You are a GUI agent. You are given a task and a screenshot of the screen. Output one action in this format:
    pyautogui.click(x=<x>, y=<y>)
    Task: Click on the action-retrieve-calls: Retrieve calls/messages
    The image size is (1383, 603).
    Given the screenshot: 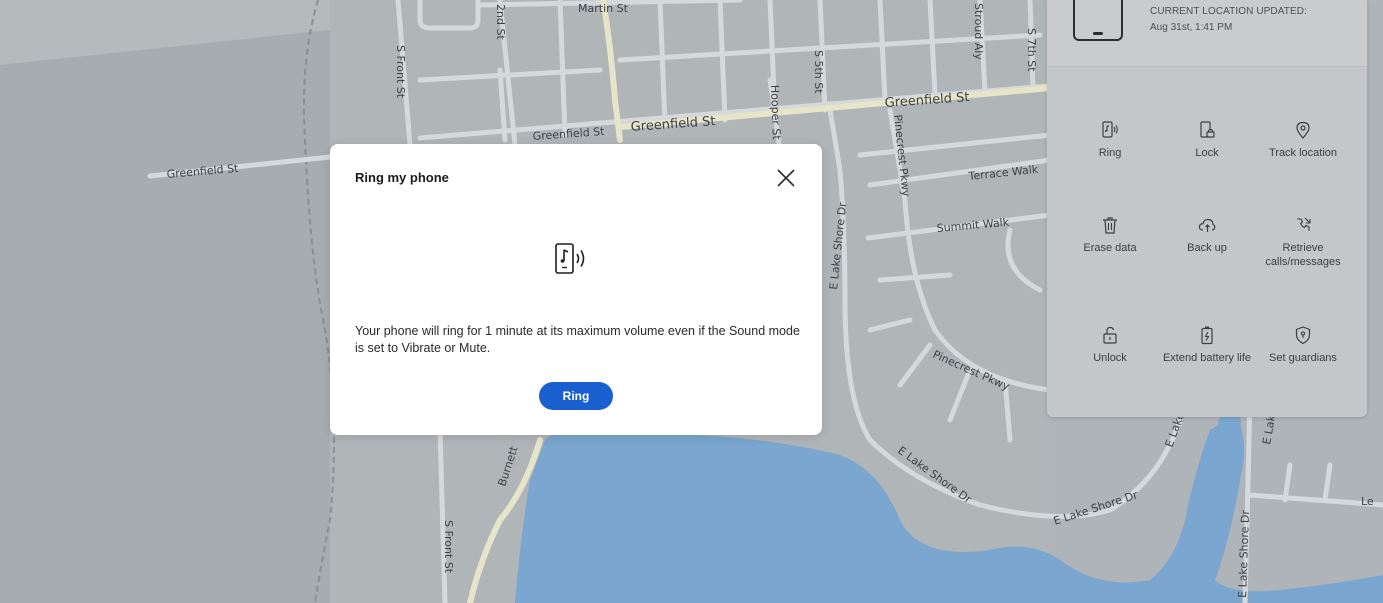 What is the action you would take?
    pyautogui.click(x=1303, y=242)
    